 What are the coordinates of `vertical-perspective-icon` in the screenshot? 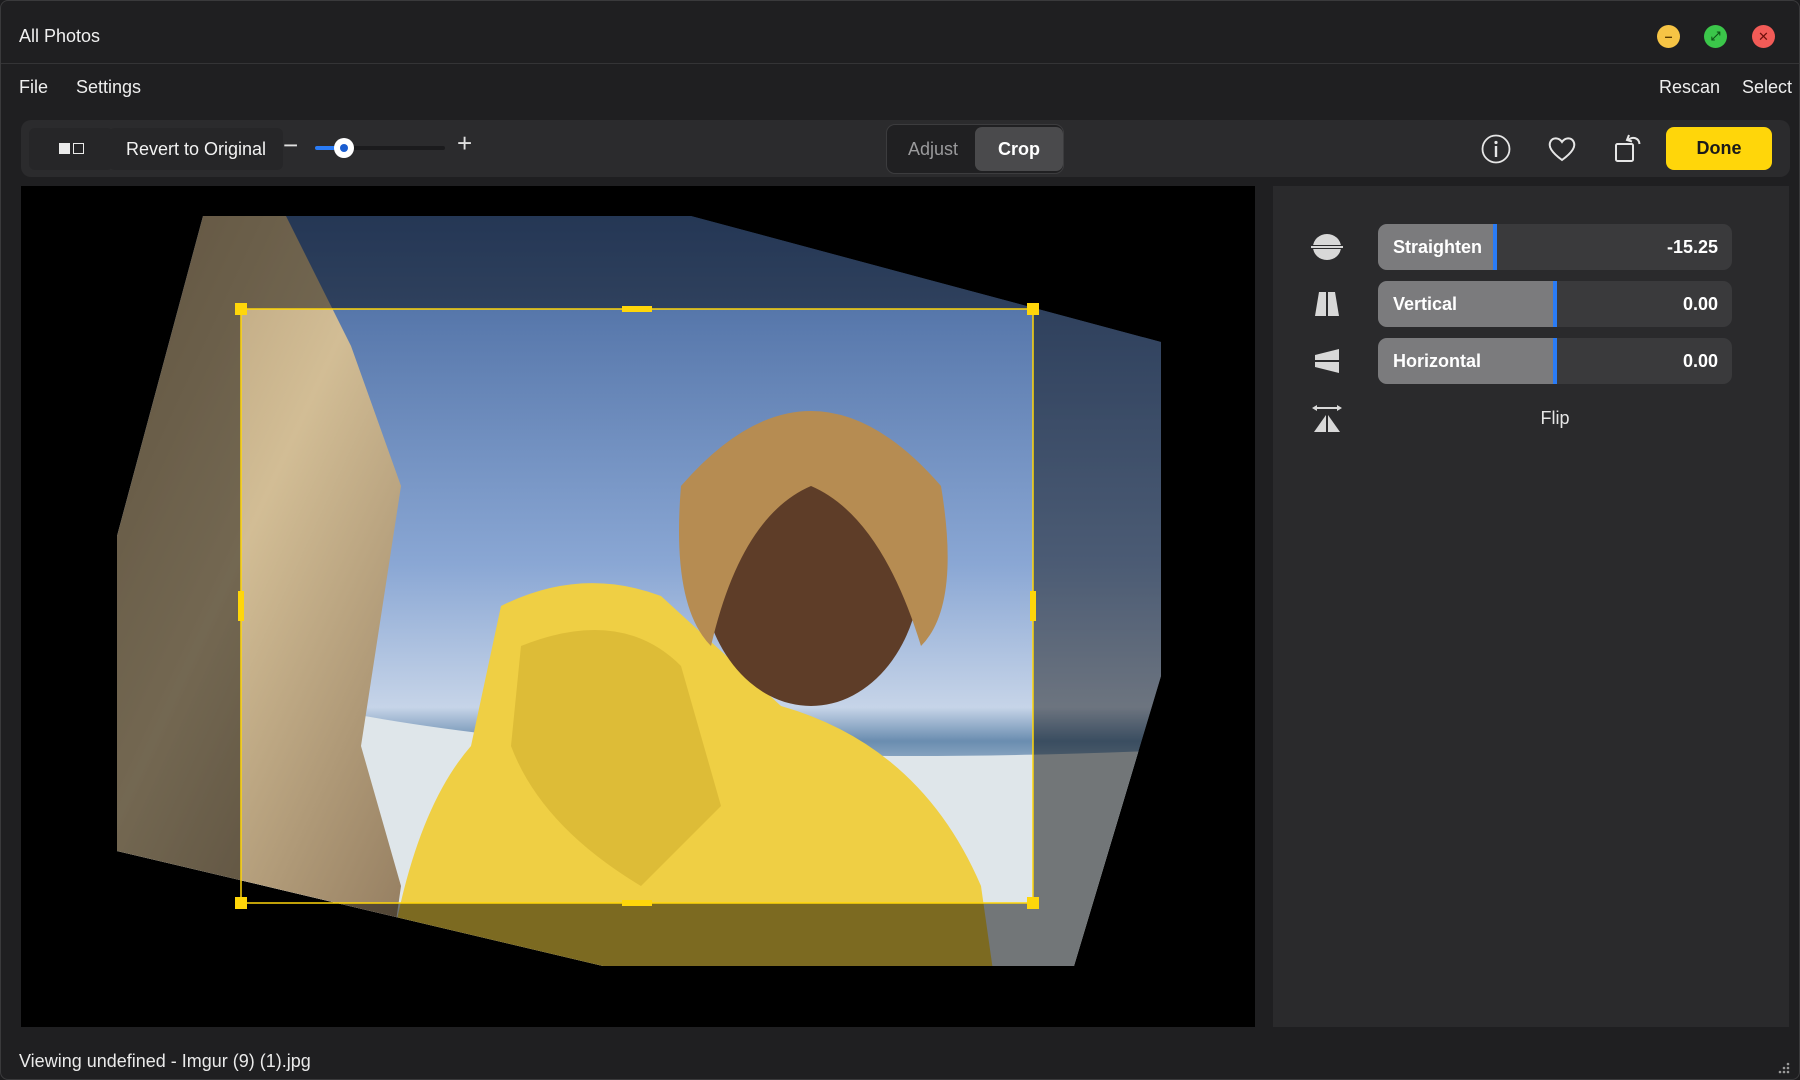 It's located at (1327, 304).